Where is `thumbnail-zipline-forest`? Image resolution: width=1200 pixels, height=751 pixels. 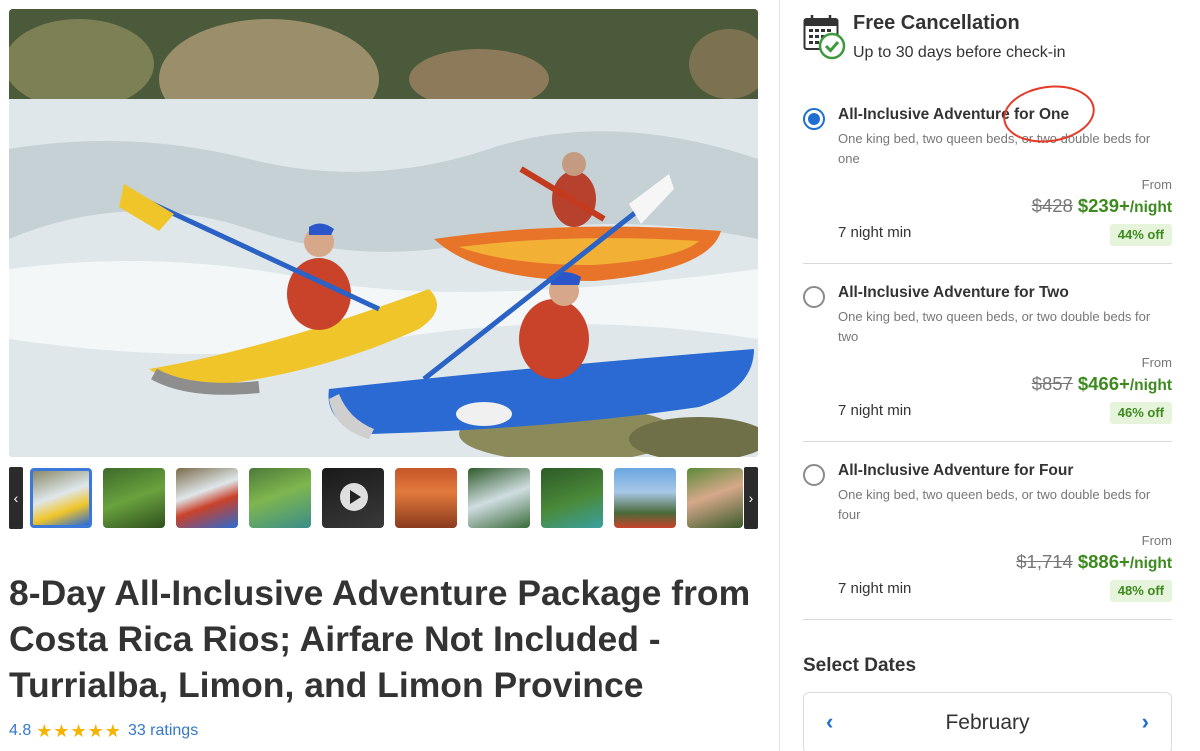 thumbnail-zipline-forest is located at coordinates (134, 498).